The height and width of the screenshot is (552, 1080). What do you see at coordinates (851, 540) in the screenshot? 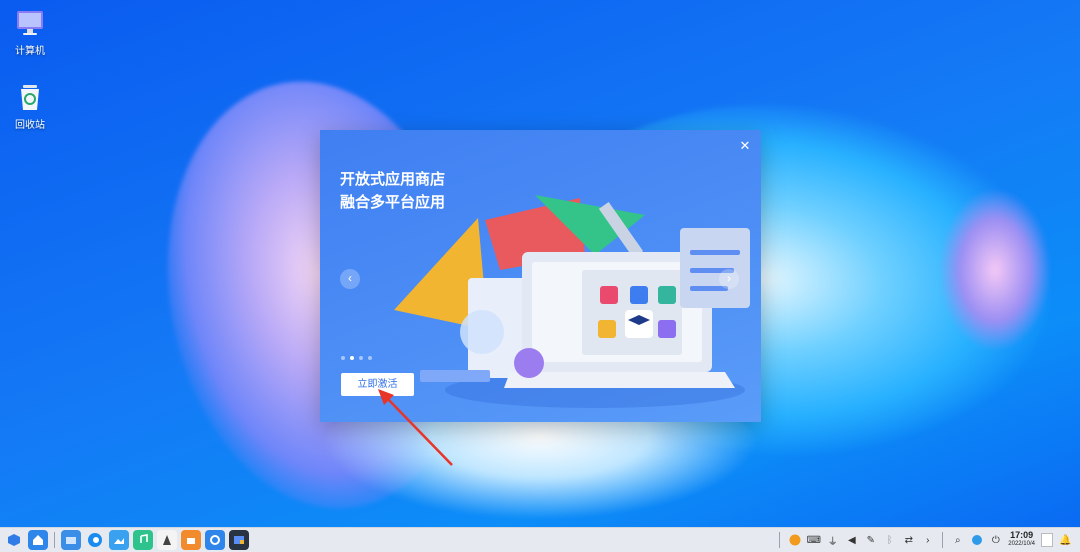
I see `volume-icon: ◀` at bounding box center [851, 540].